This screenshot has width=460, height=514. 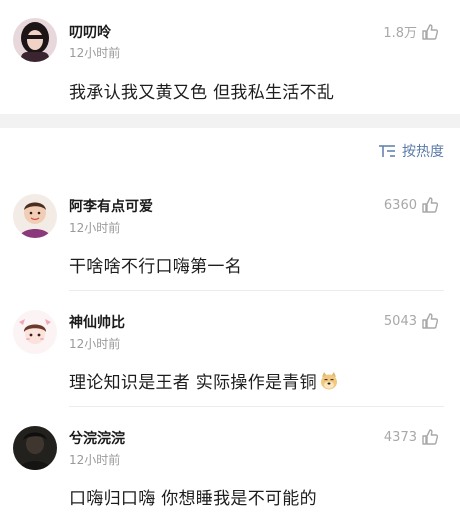 I want to click on username: 阿李有点可爱, so click(x=111, y=206).